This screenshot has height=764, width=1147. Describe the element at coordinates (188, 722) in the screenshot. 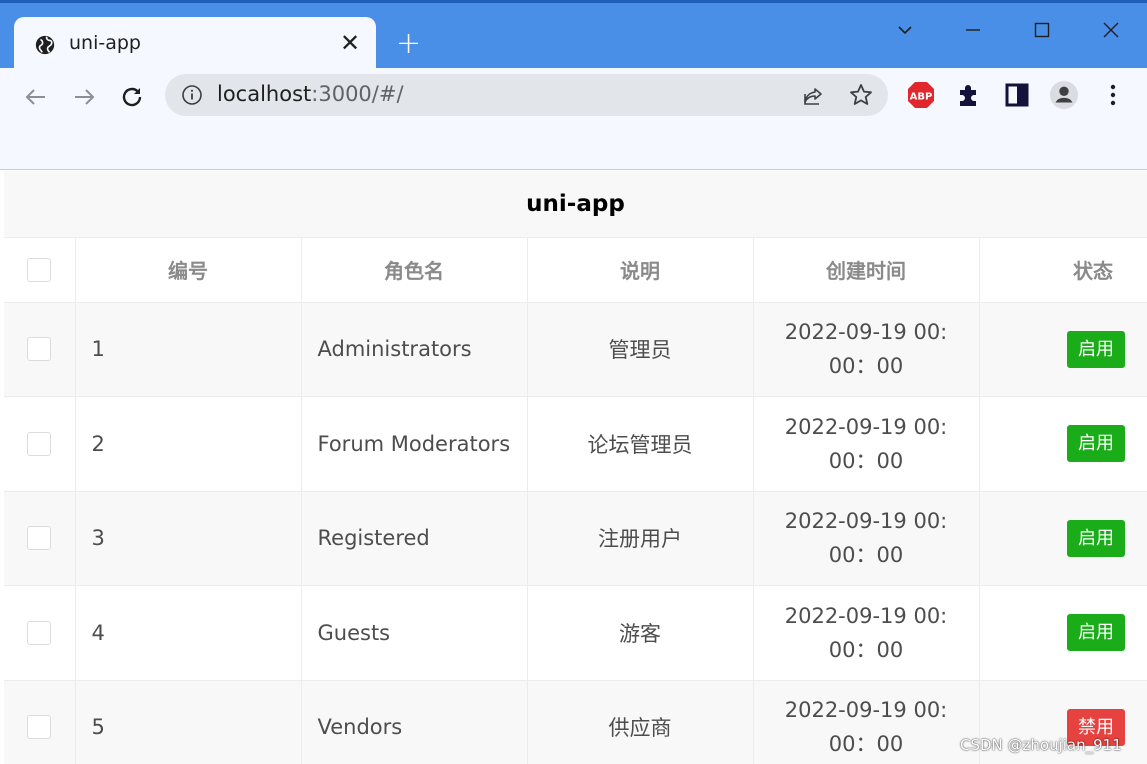

I see `row-id: 5` at that location.